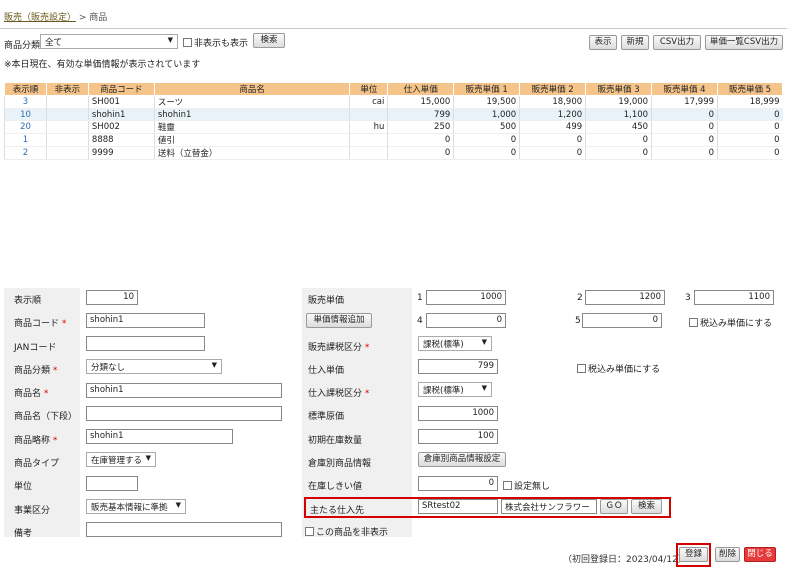  Describe the element at coordinates (421, 89) in the screenshot. I see `col-header: 仕入単価` at that location.